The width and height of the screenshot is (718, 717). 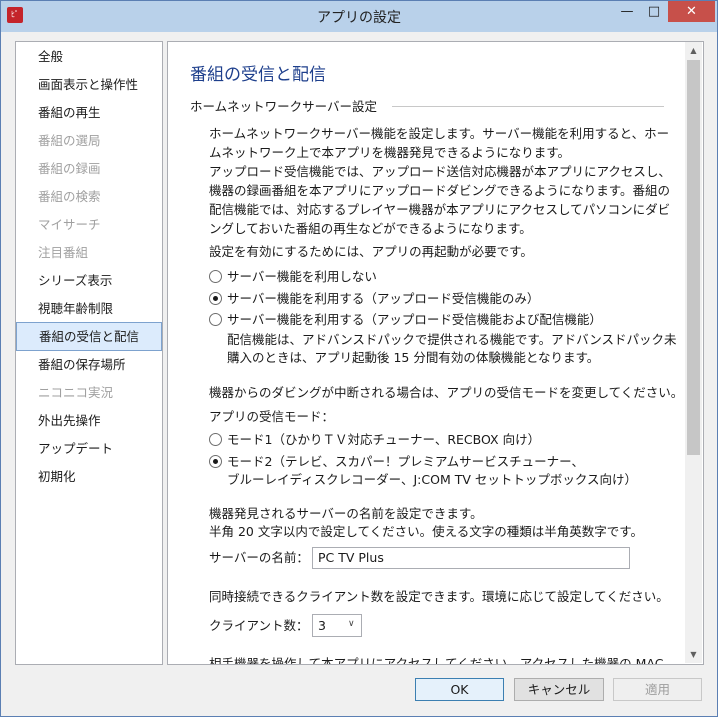 I want to click on nav-item-search: 番組の検索, so click(x=69, y=196).